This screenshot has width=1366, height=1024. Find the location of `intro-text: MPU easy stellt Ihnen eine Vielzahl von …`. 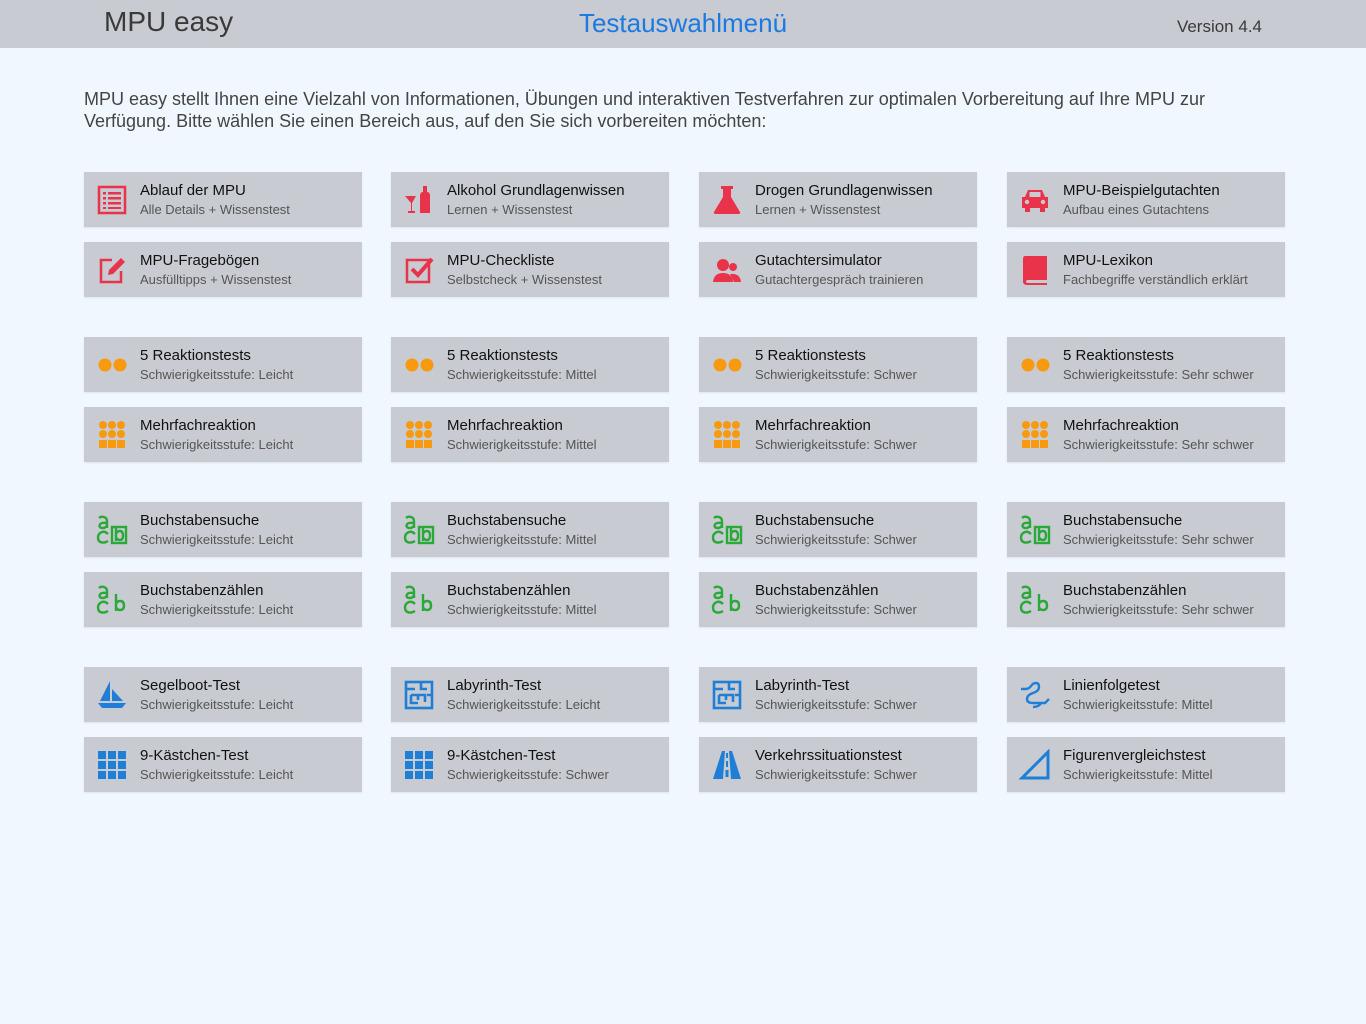

intro-text: MPU easy stellt Ihnen eine Vielzahl von … is located at coordinates (644, 110).